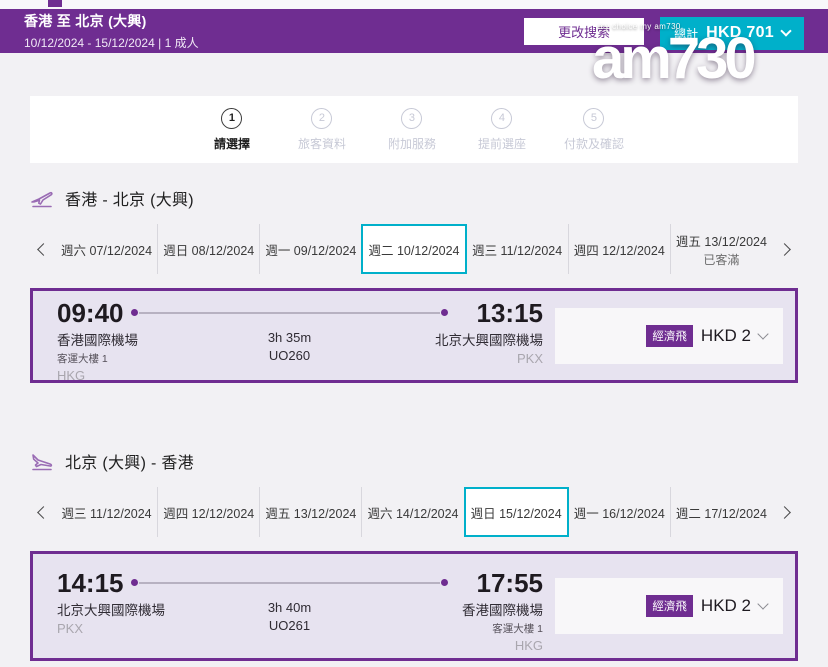  I want to click on arrival-time: 13:15, so click(510, 312).